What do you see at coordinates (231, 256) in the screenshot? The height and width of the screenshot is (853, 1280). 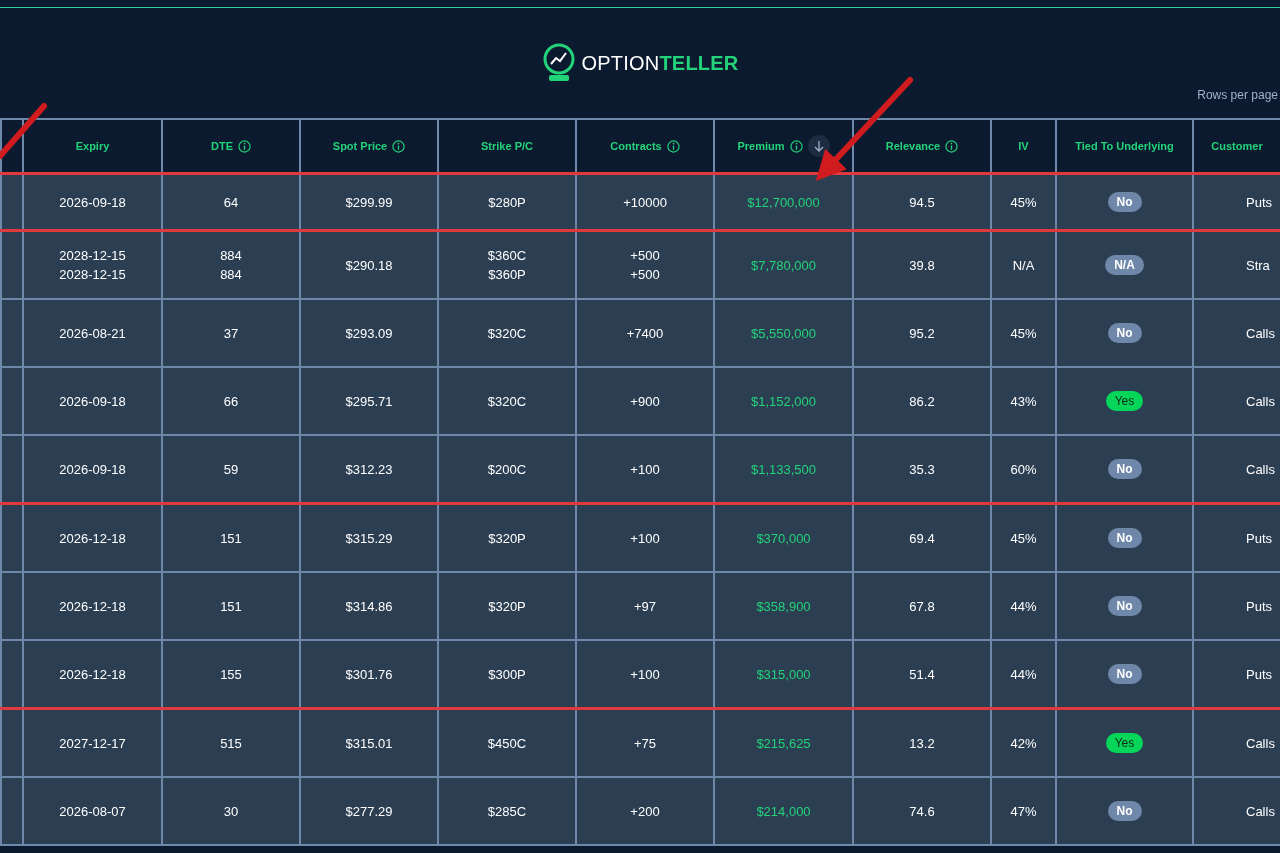 I see `dte-text: 884` at bounding box center [231, 256].